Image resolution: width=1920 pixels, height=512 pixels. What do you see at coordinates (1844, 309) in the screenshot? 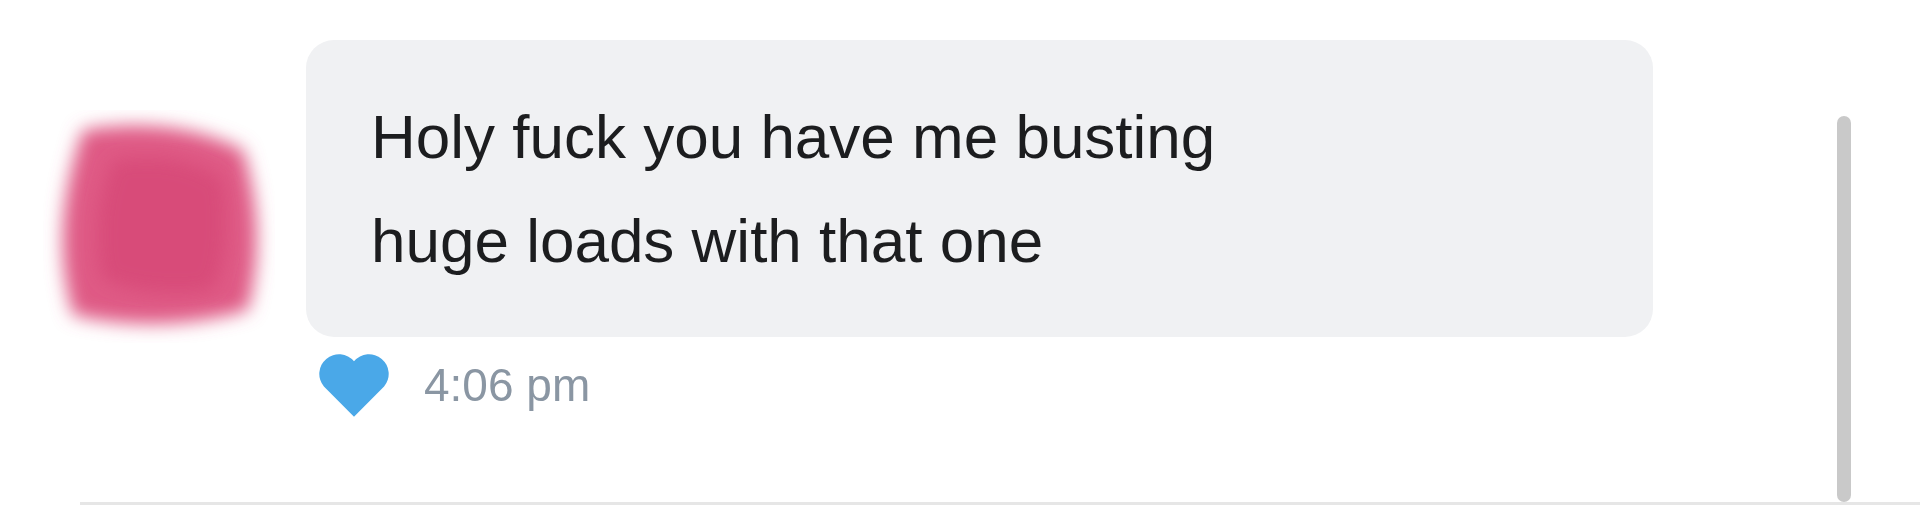
I see `scrollbar` at bounding box center [1844, 309].